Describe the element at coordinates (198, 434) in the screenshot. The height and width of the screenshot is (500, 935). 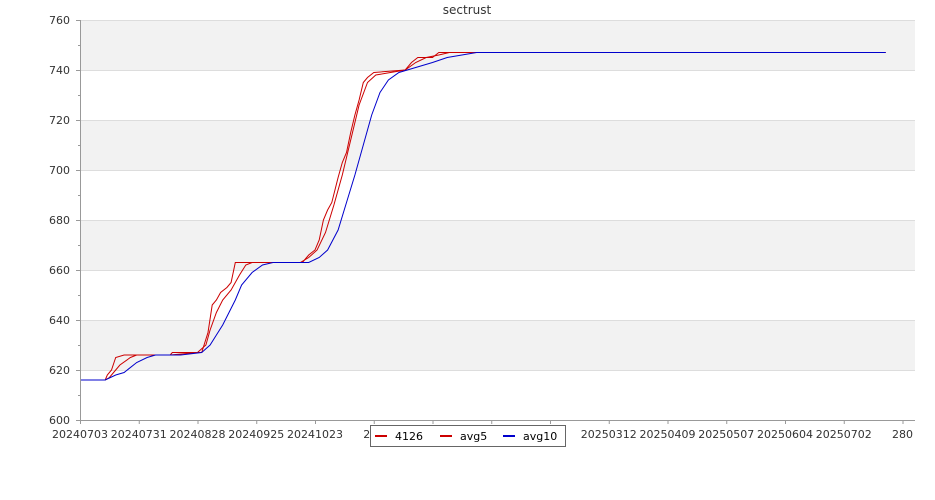
I see `x-tick-label: 20240828` at that location.